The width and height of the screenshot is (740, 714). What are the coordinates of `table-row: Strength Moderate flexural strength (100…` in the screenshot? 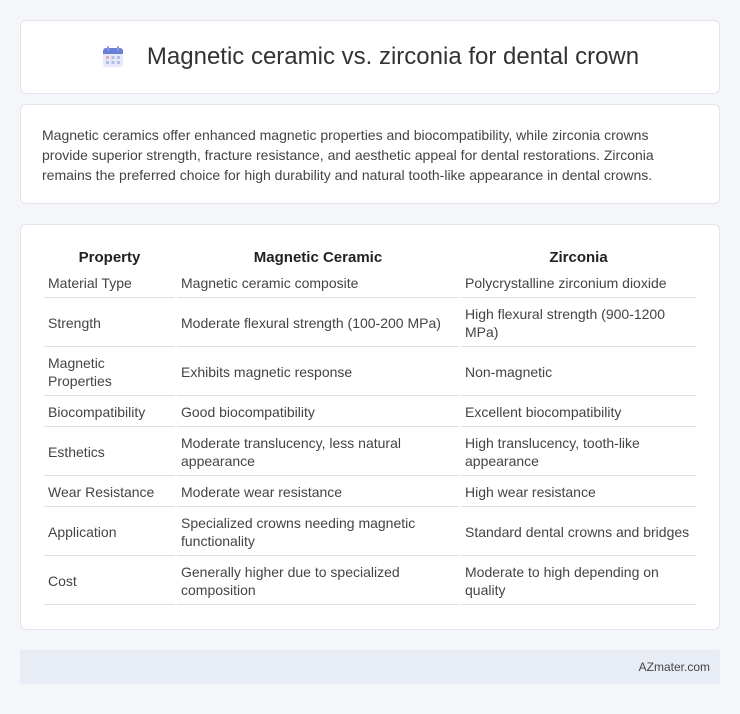 It's located at (370, 323).